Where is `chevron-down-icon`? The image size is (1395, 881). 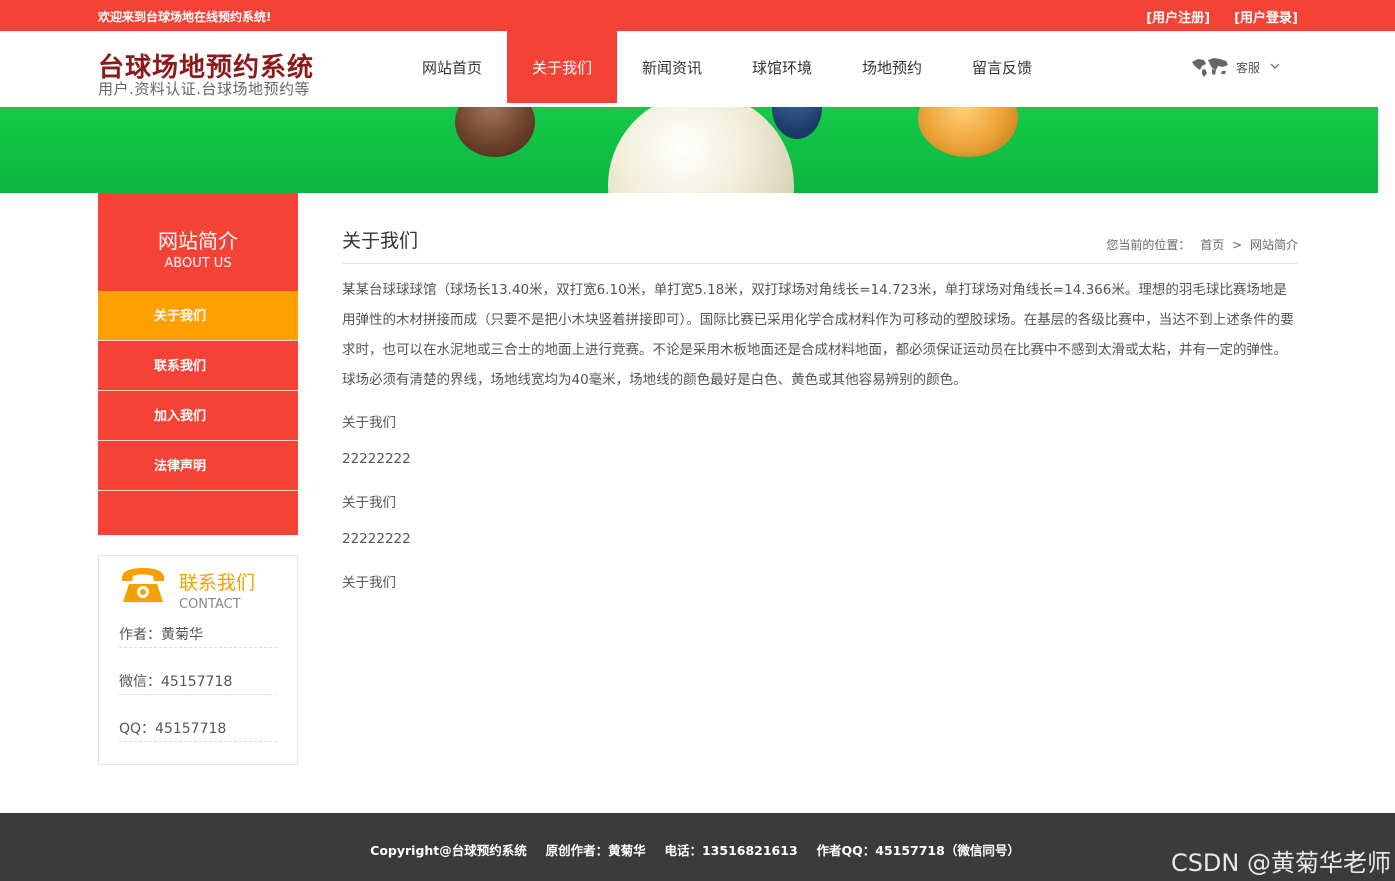
chevron-down-icon is located at coordinates (1275, 66).